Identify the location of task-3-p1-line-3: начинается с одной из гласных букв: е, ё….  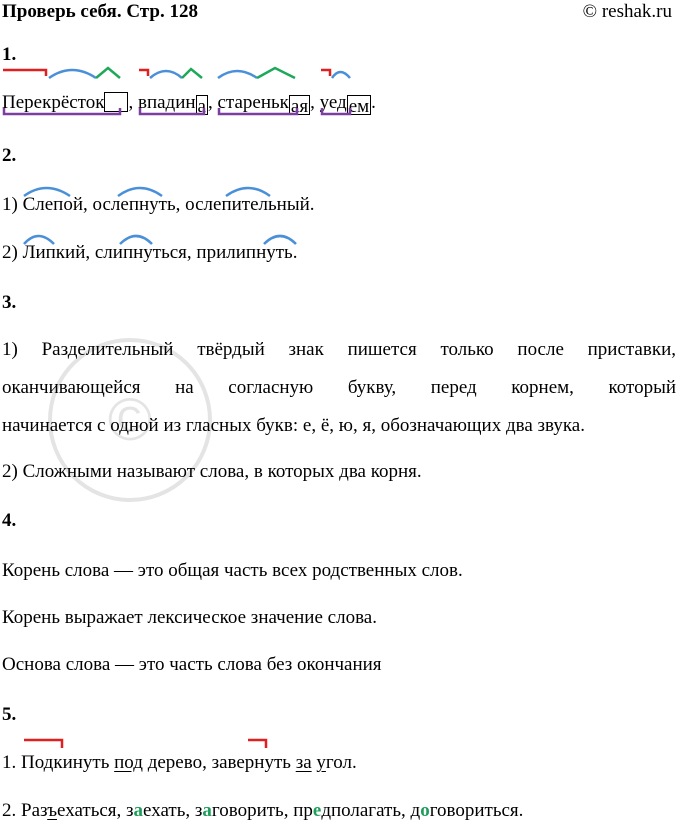
(293, 425).